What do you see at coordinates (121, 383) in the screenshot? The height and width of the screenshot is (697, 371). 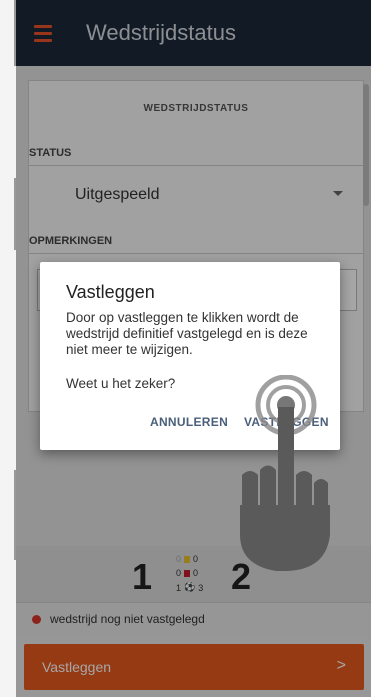 I see `dialog-question: Weet u het zeker?` at bounding box center [121, 383].